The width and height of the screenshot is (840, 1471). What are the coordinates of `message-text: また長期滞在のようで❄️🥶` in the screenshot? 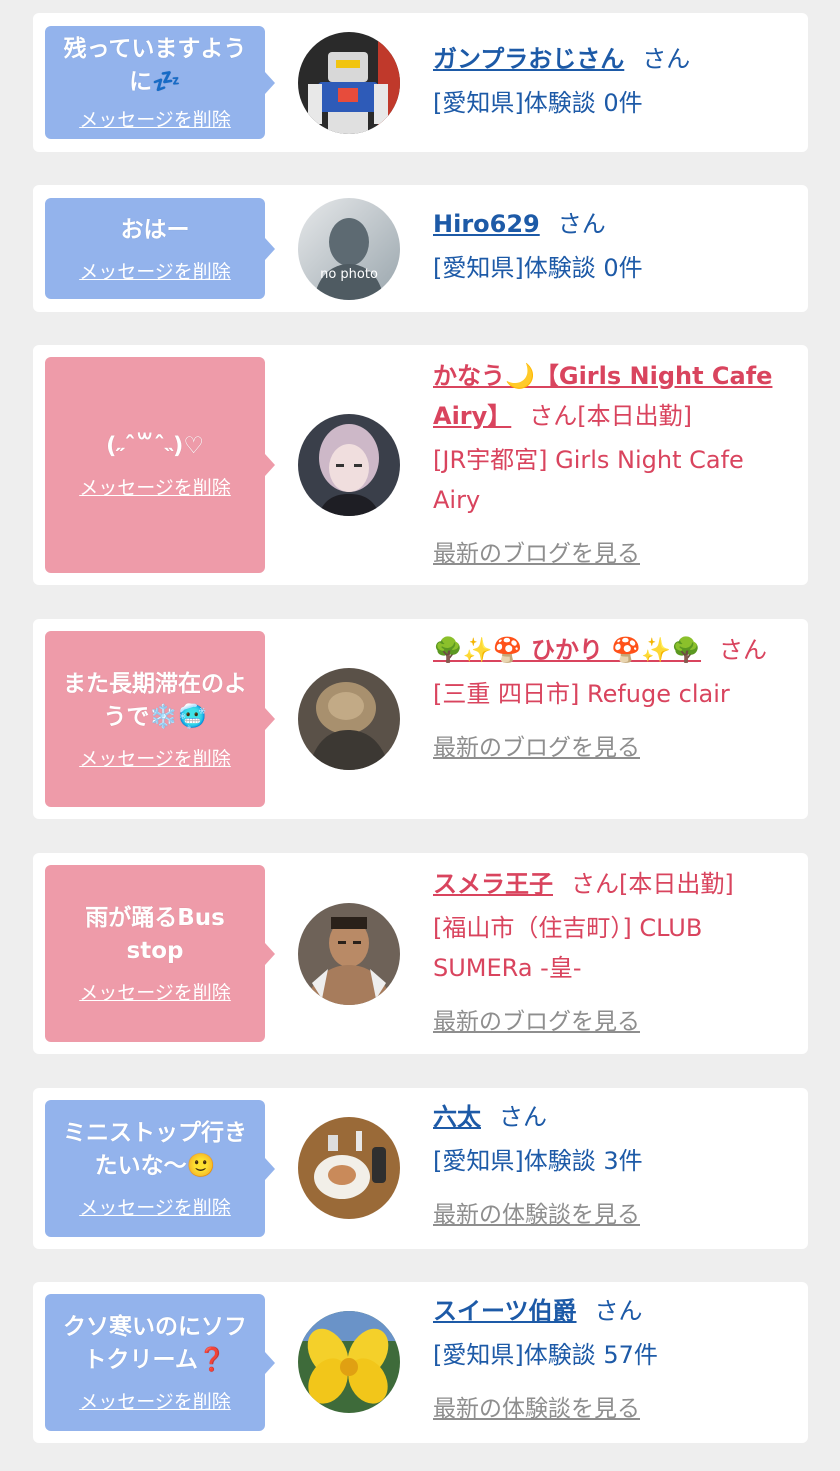 It's located at (155, 700).